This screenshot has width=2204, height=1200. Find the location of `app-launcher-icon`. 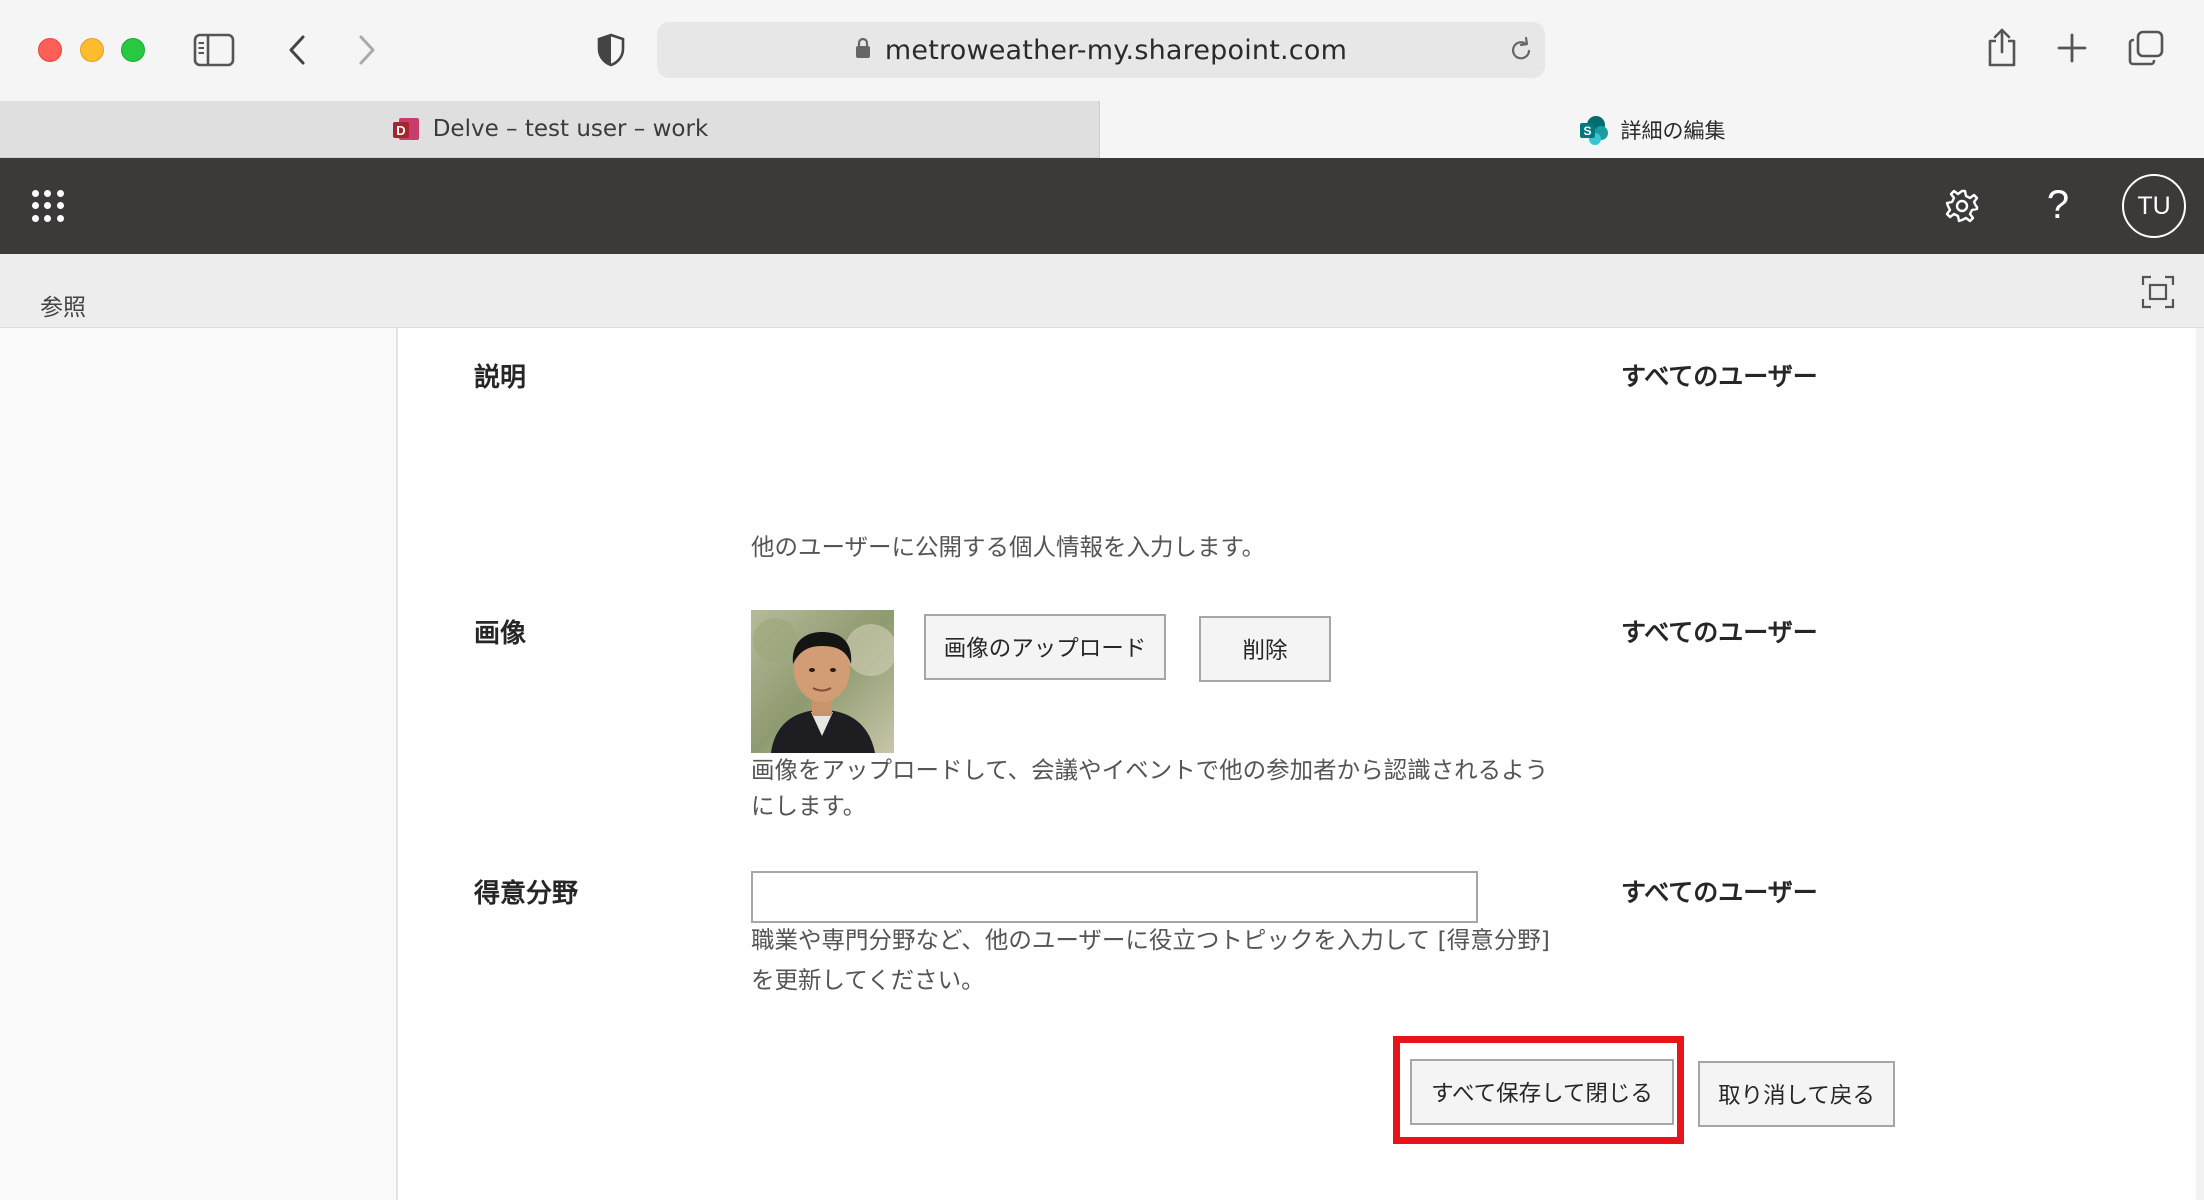

app-launcher-icon is located at coordinates (48, 206).